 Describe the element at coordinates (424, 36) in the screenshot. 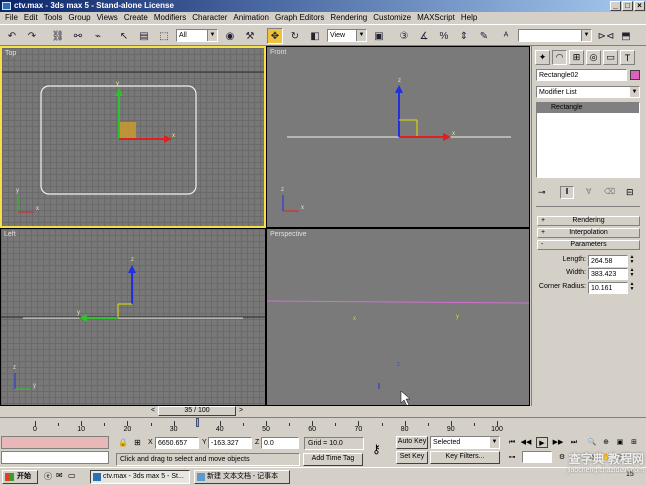

I see `angle-snap-icon: ∡` at that location.